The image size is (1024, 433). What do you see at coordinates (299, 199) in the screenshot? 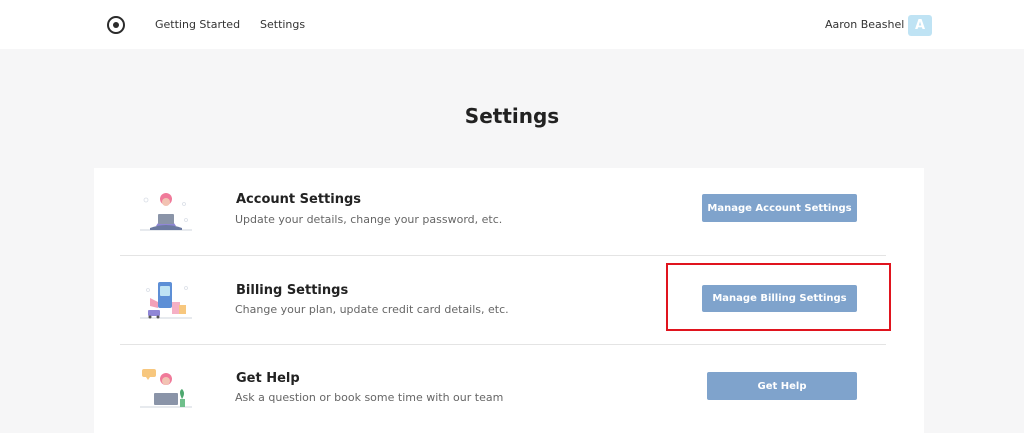
I see `account-settings-title: Account Settings` at bounding box center [299, 199].